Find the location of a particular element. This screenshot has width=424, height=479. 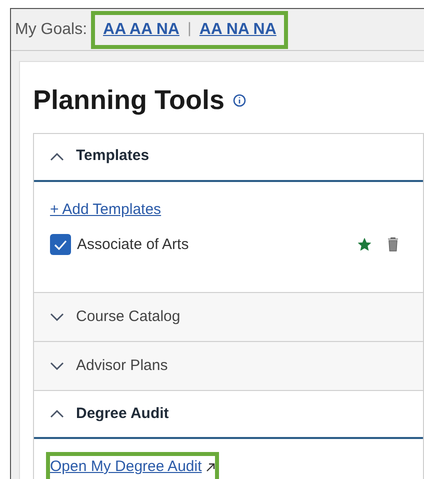

add-templates-link: + Add Templates is located at coordinates (106, 209).